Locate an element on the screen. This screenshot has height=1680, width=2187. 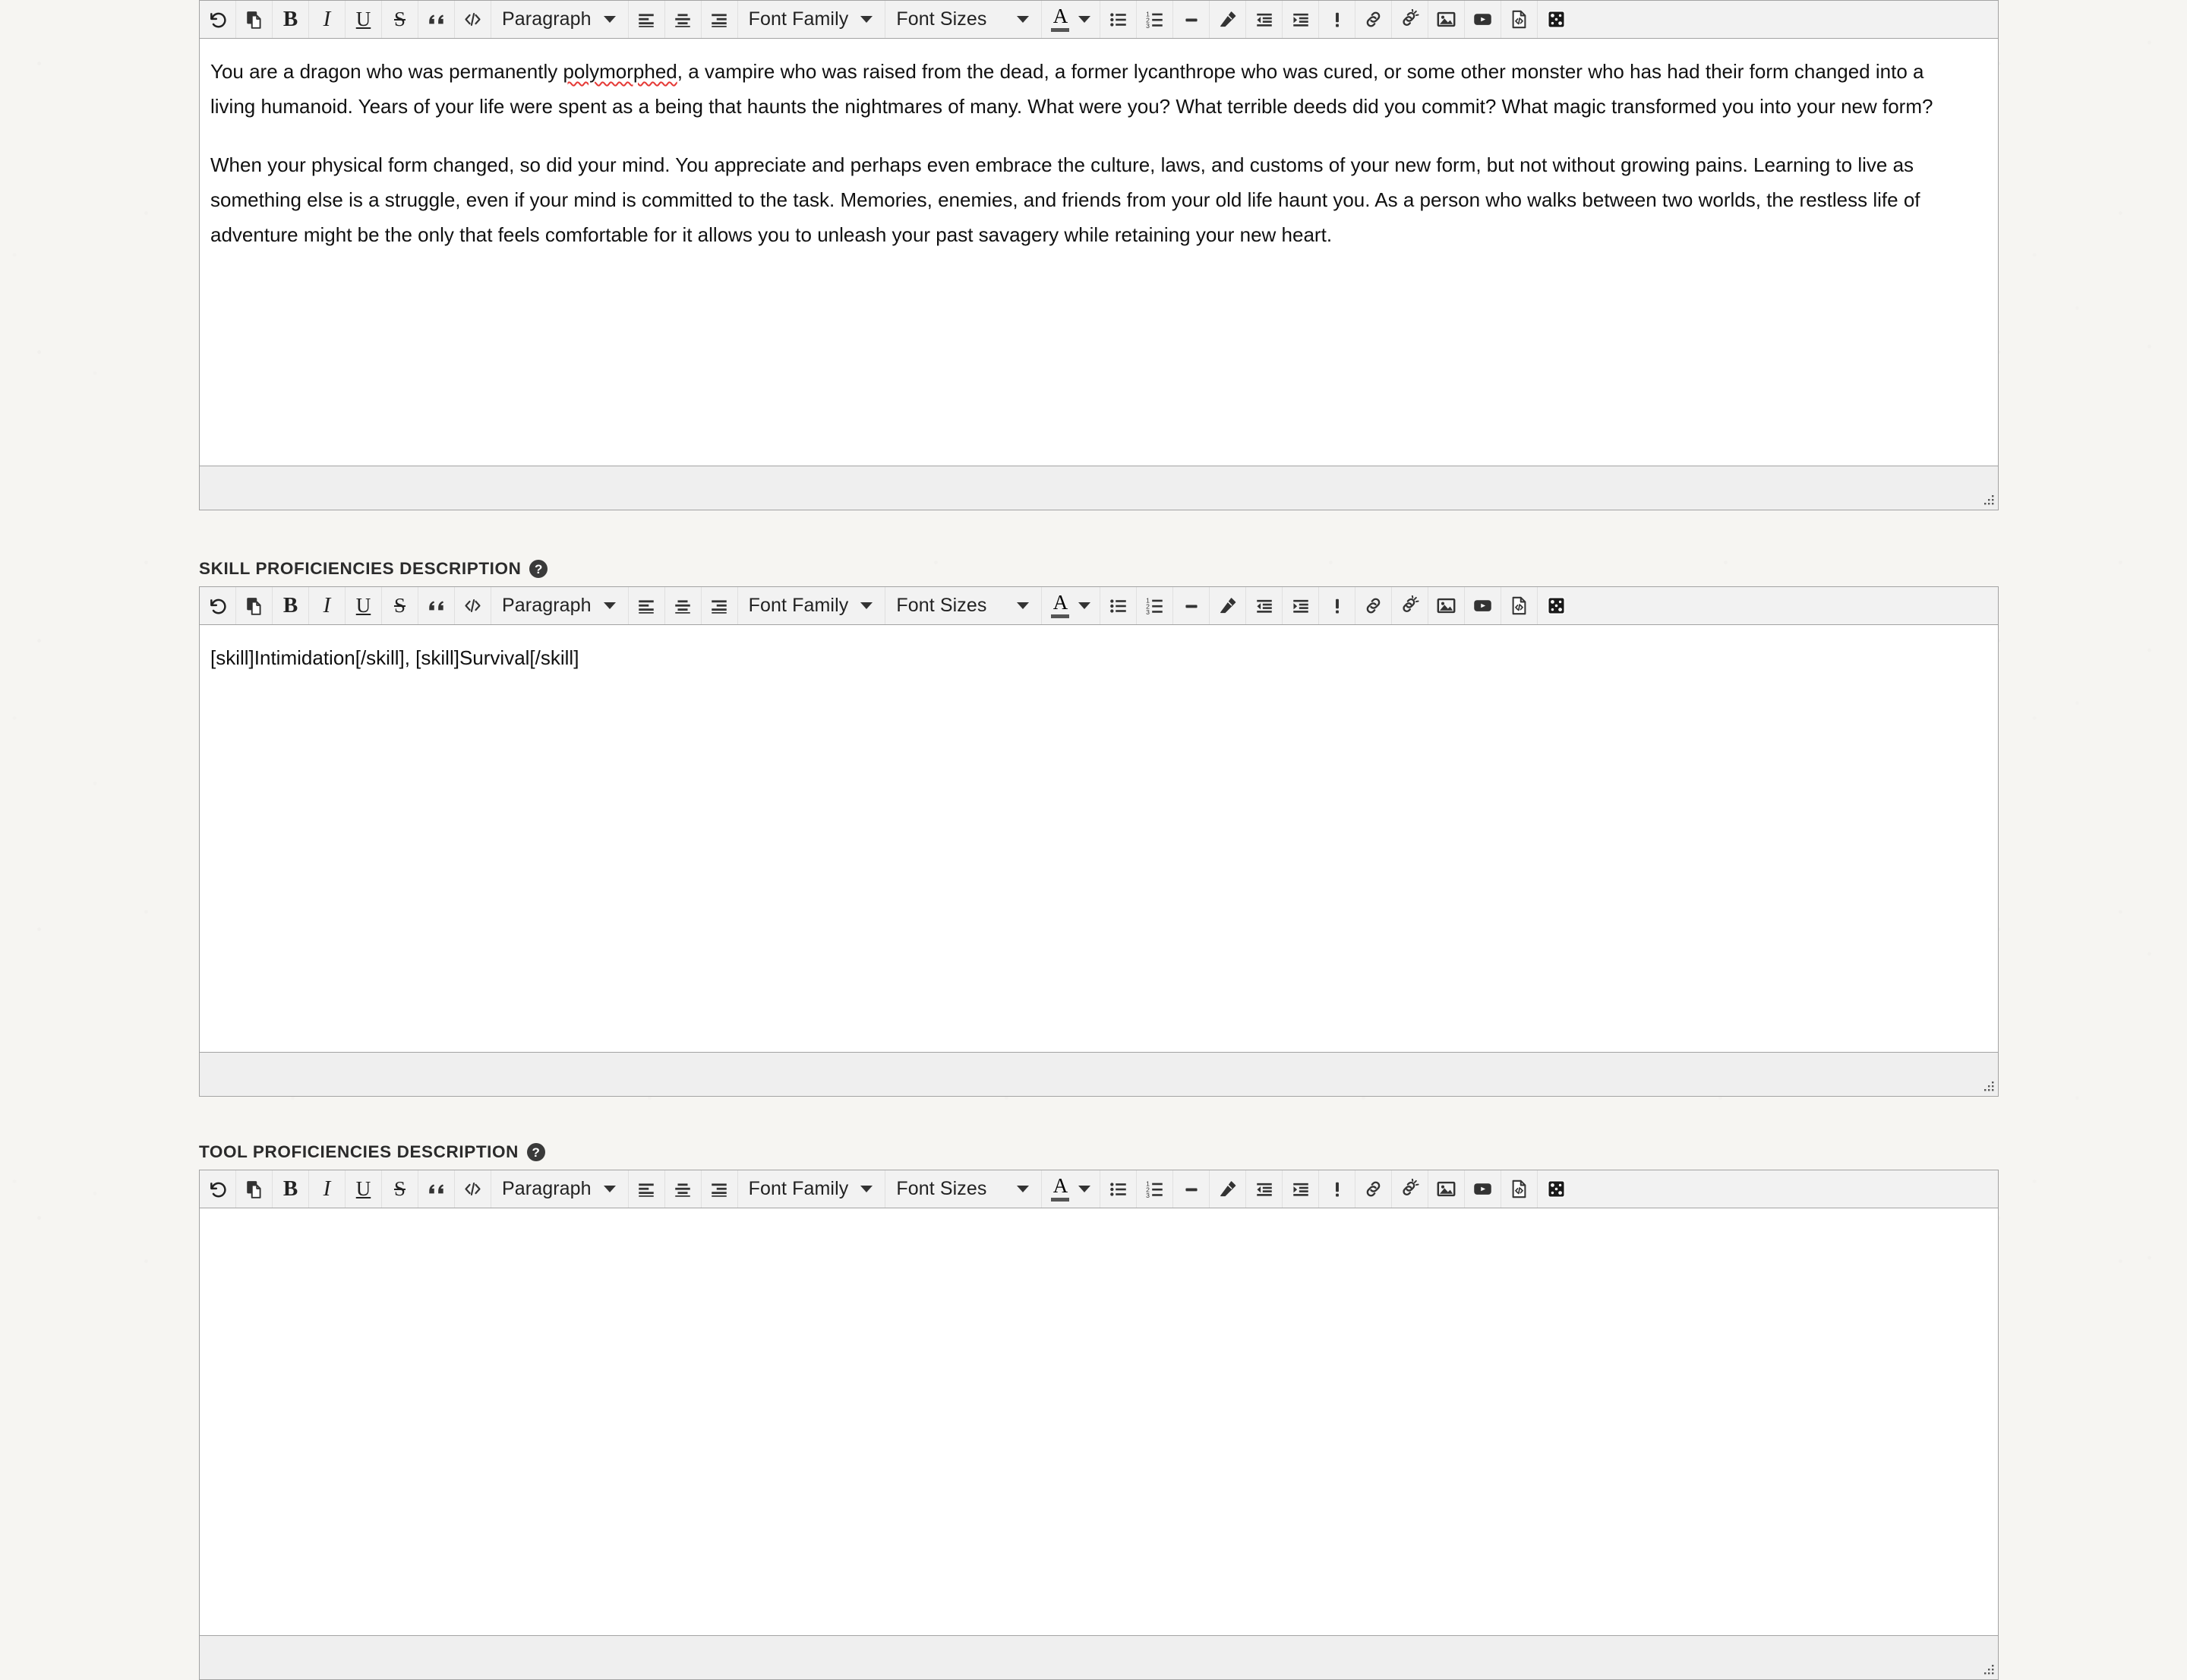
text-color-letter: A is located at coordinates (1060, 17).